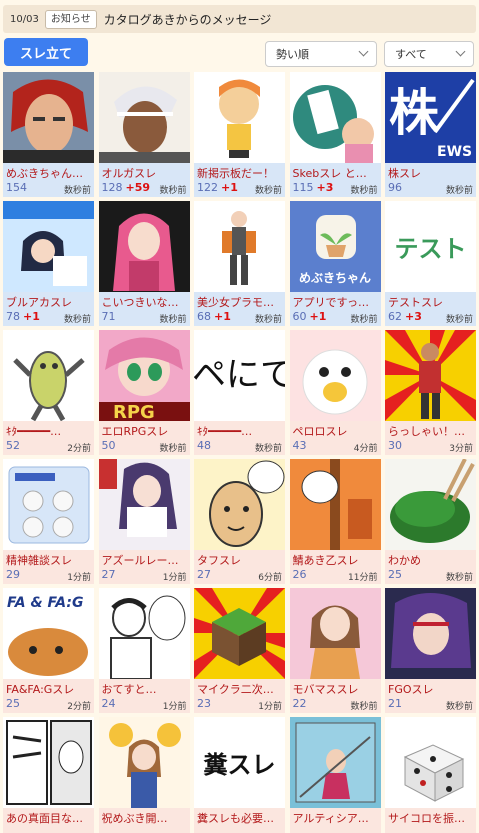 This screenshot has width=479, height=833. What do you see at coordinates (144, 762) in the screenshot?
I see `cheerleader-thumbnail` at bounding box center [144, 762].